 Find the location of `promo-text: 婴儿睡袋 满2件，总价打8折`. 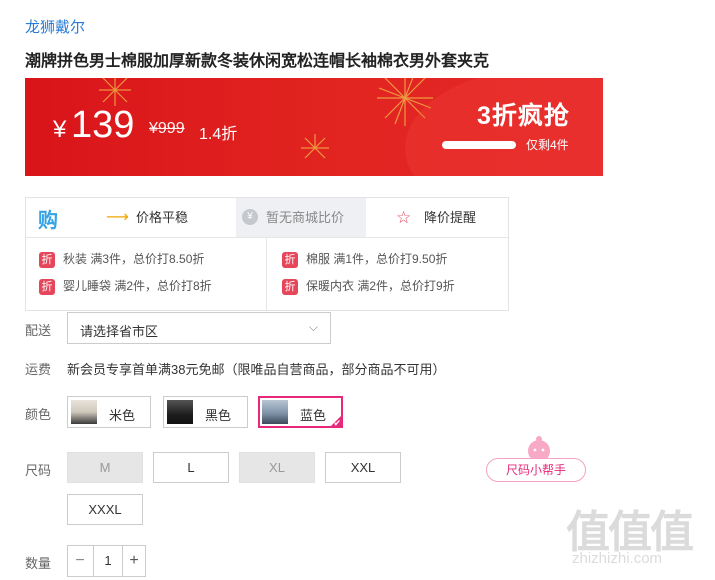

promo-text: 婴儿睡袋 满2件，总价打8折 is located at coordinates (137, 286).